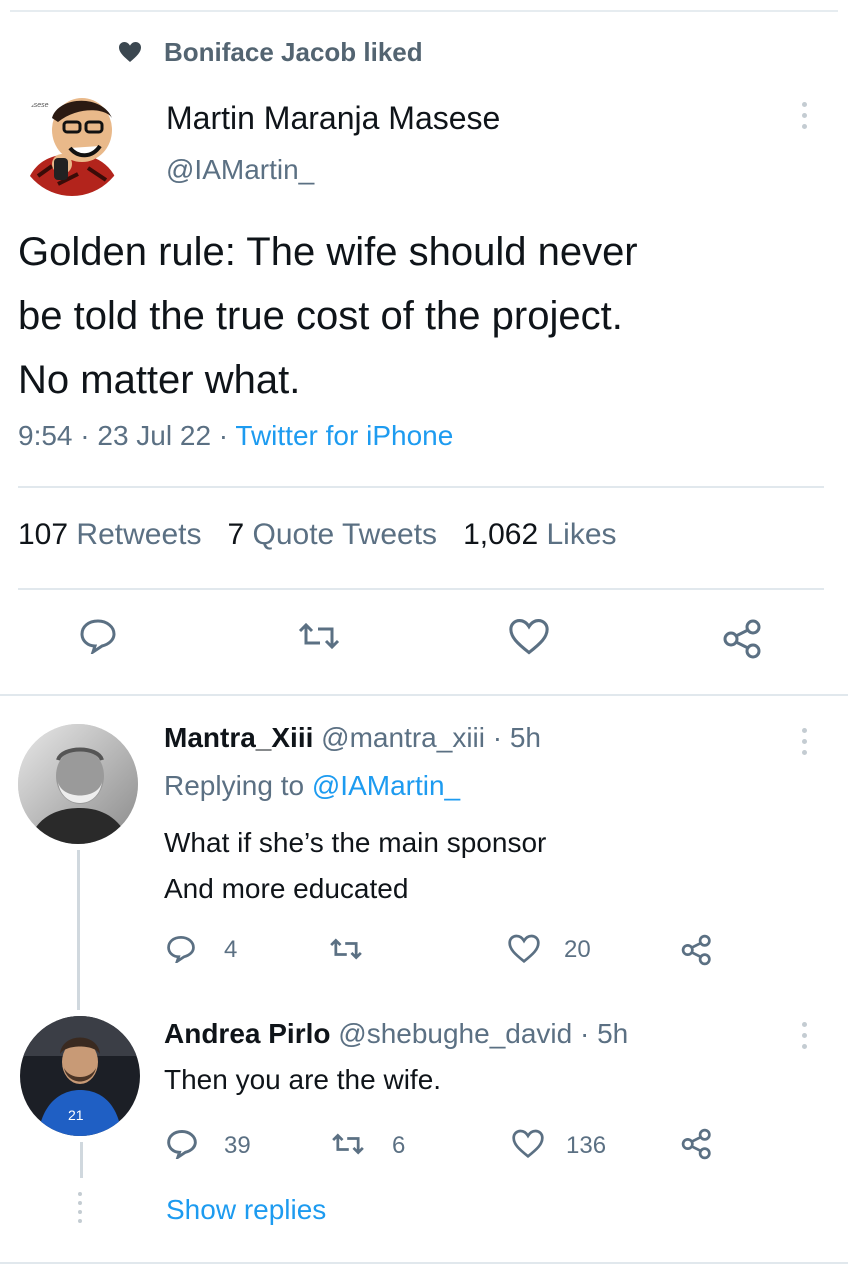 This screenshot has height=1280, width=848. What do you see at coordinates (237, 1145) in the screenshot?
I see `reply-count: 39` at bounding box center [237, 1145].